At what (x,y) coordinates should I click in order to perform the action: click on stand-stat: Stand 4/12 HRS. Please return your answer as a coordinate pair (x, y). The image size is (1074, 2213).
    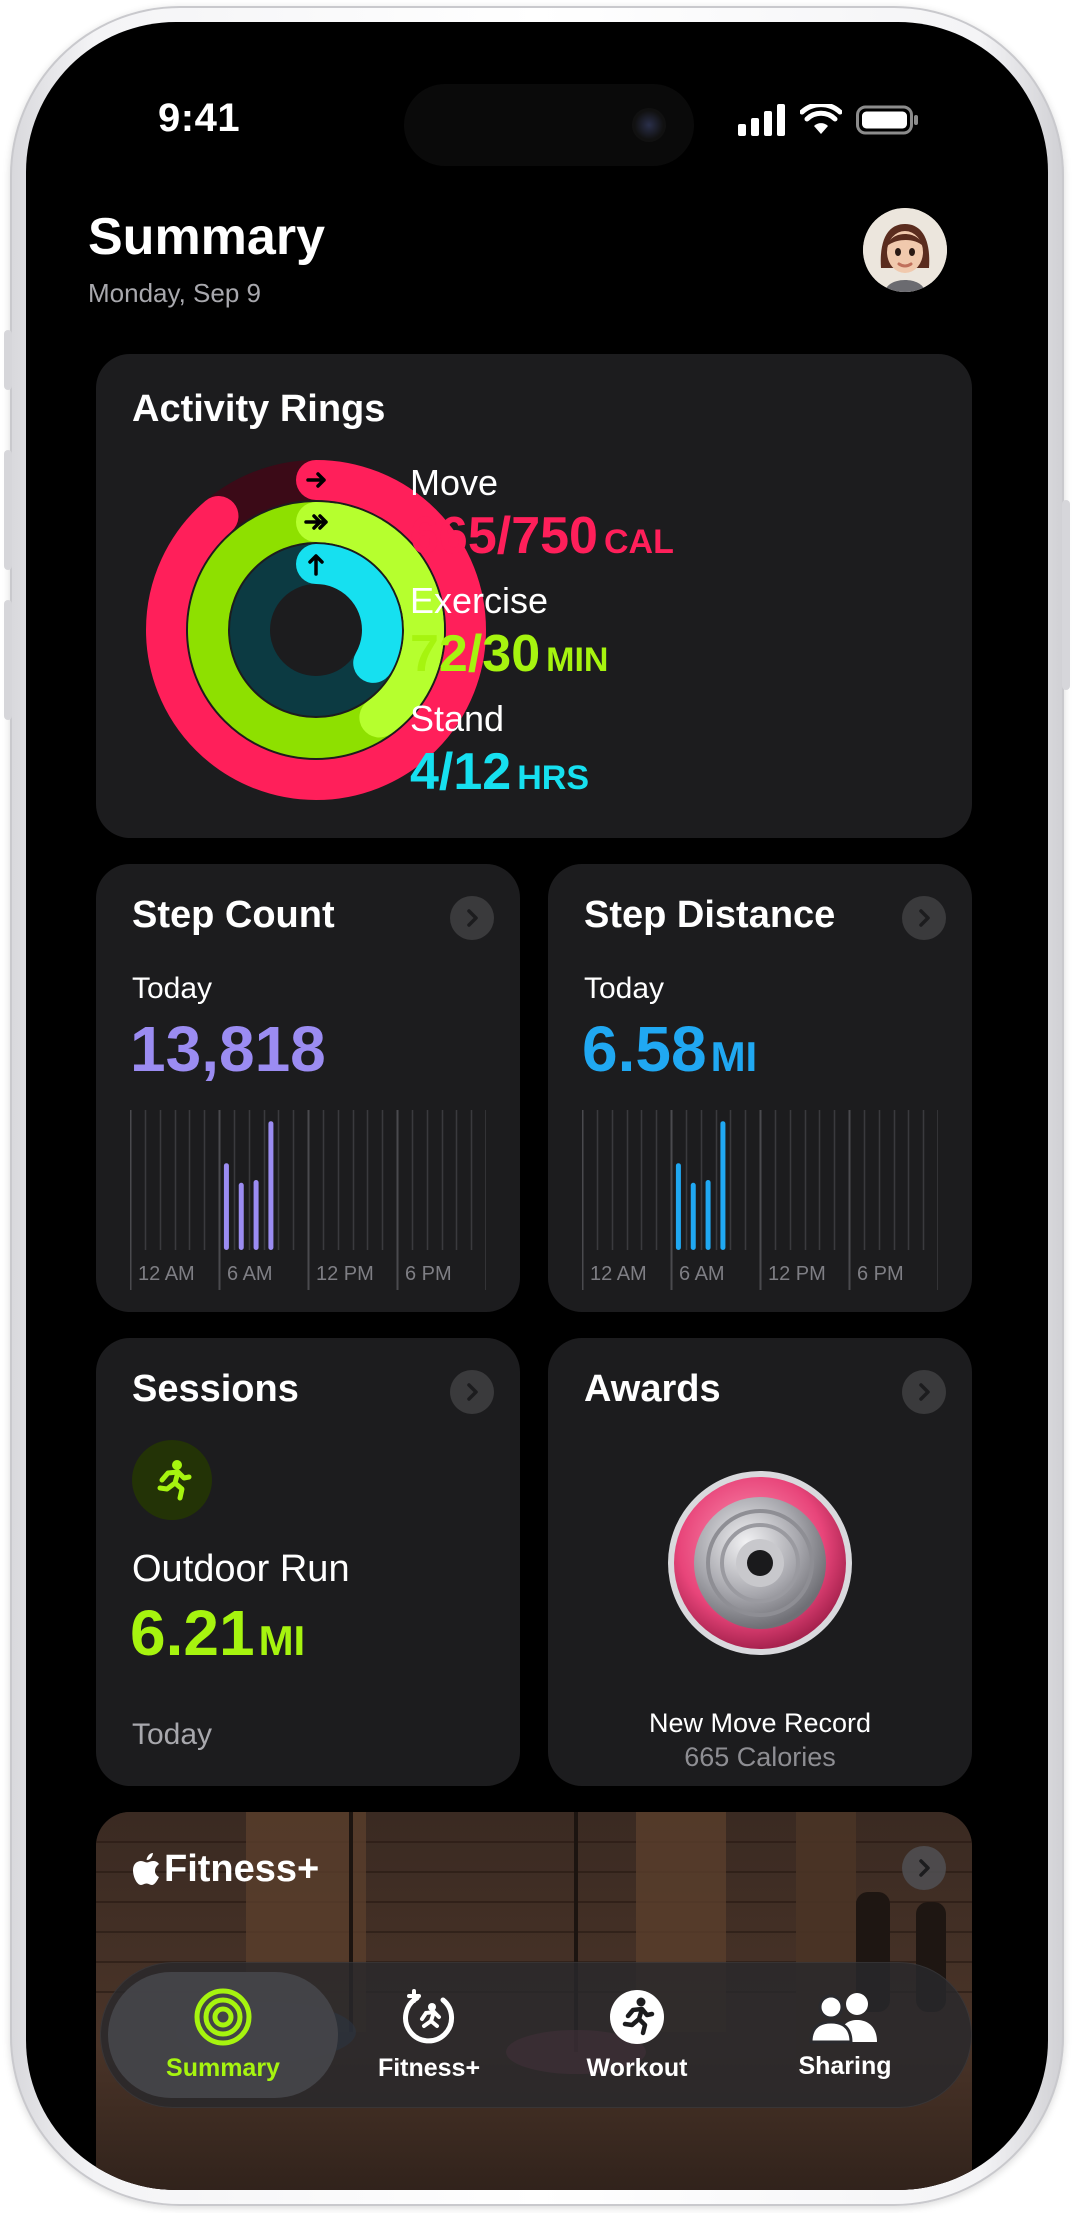
    Looking at the image, I should click on (499, 750).